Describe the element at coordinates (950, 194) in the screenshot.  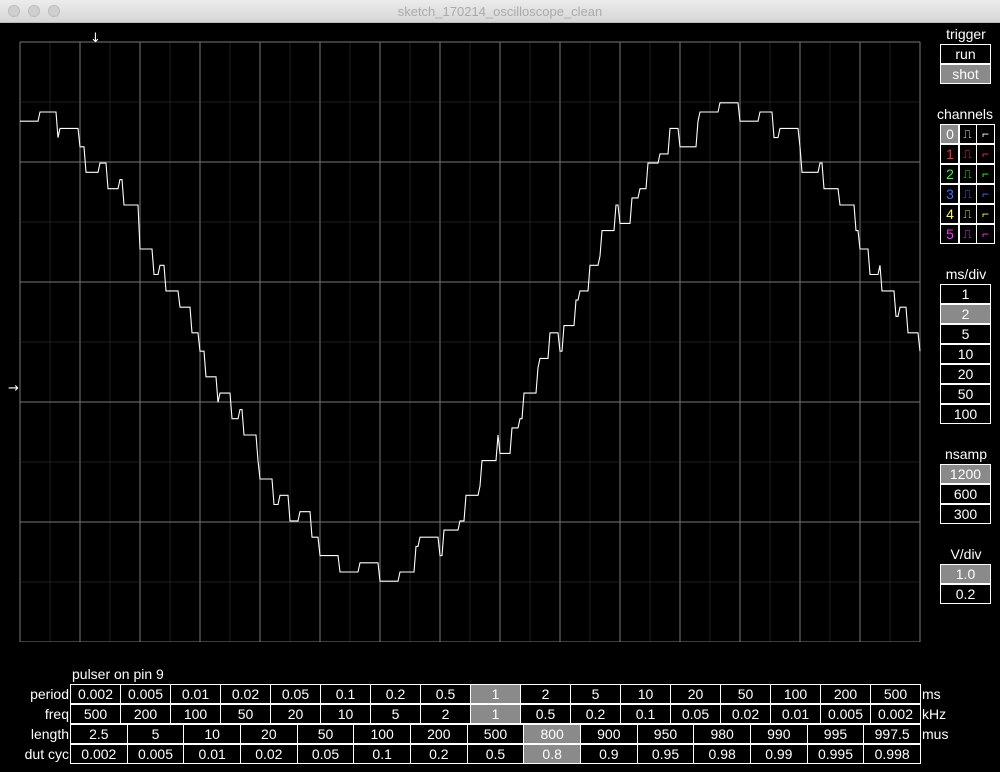
I see `channel-3-toggle: 3` at that location.